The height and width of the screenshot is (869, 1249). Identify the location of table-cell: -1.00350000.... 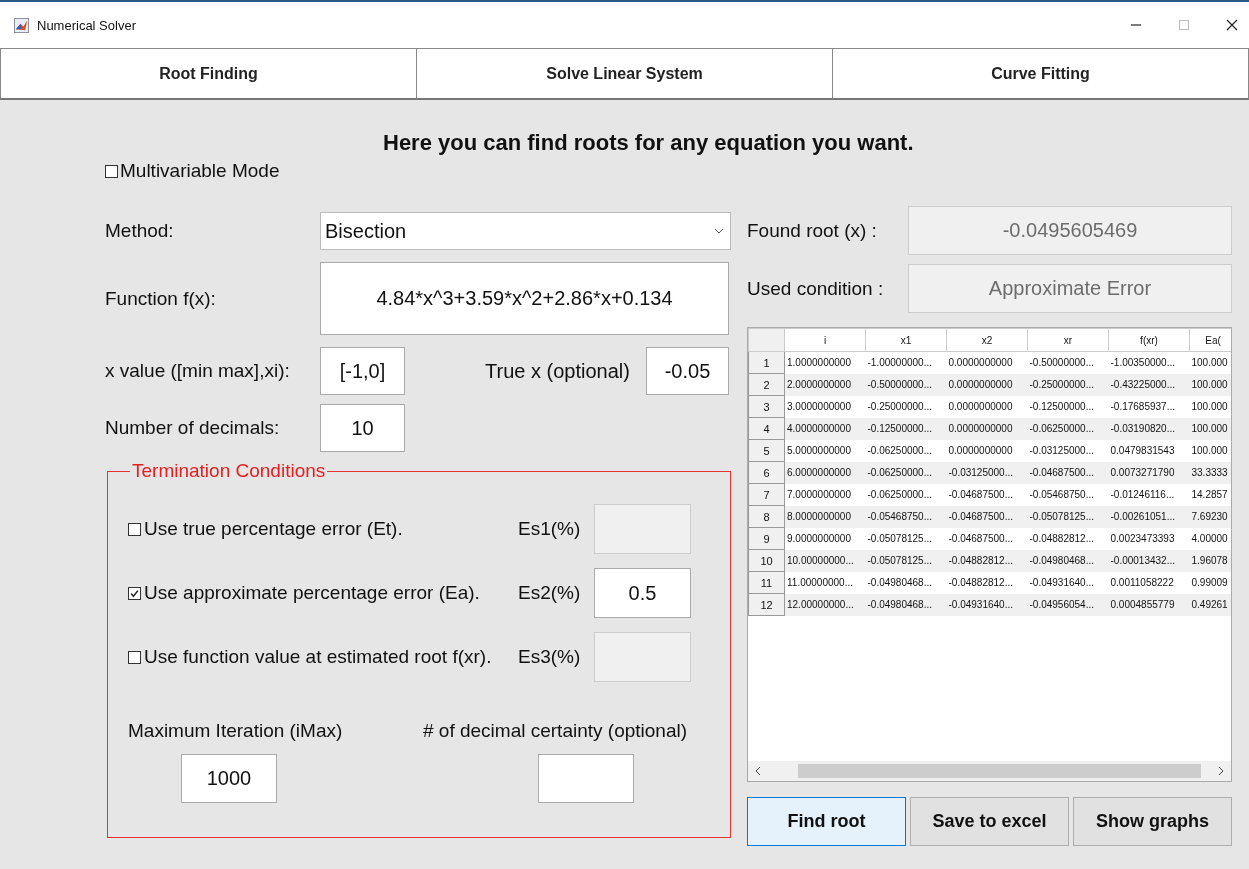
(1149, 362).